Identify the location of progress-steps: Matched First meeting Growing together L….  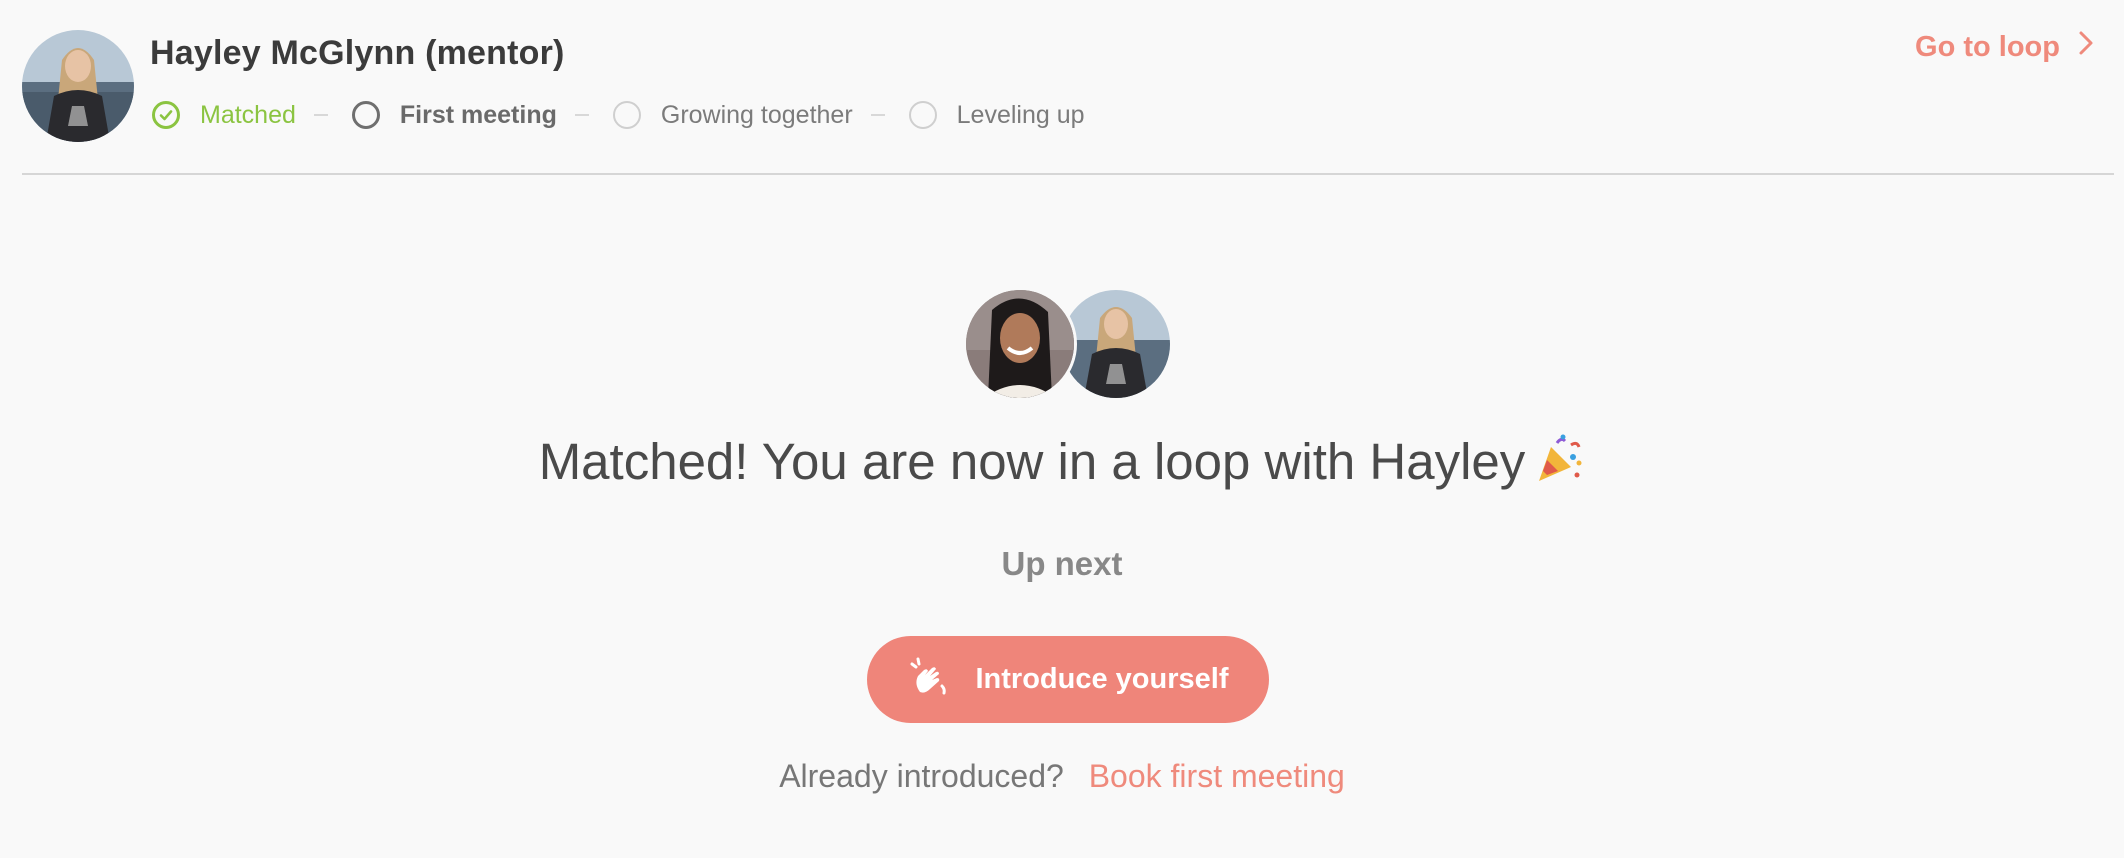
(618, 115).